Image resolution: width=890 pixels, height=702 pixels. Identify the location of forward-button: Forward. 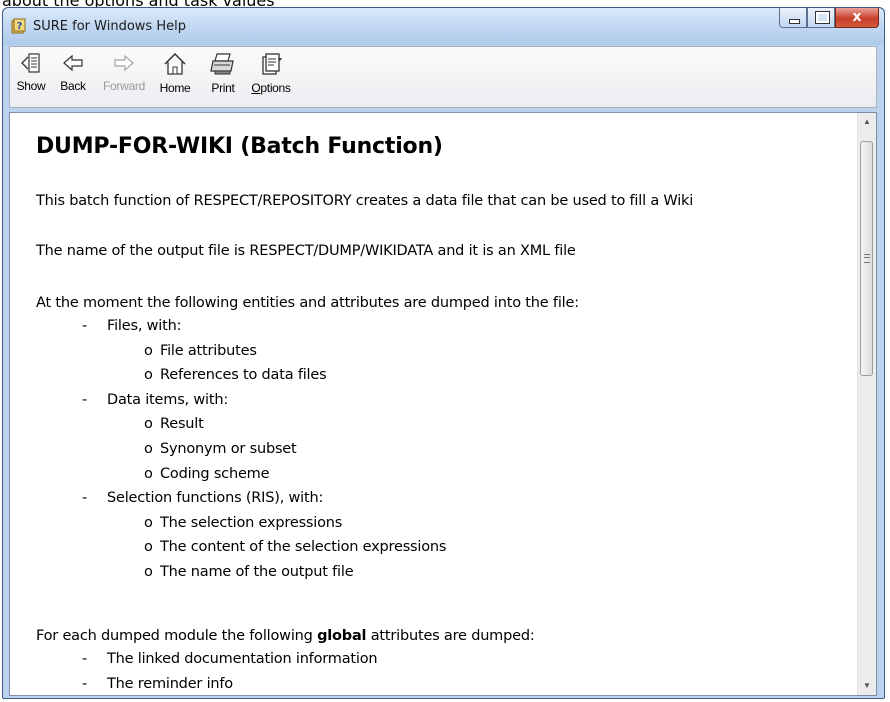
(124, 77).